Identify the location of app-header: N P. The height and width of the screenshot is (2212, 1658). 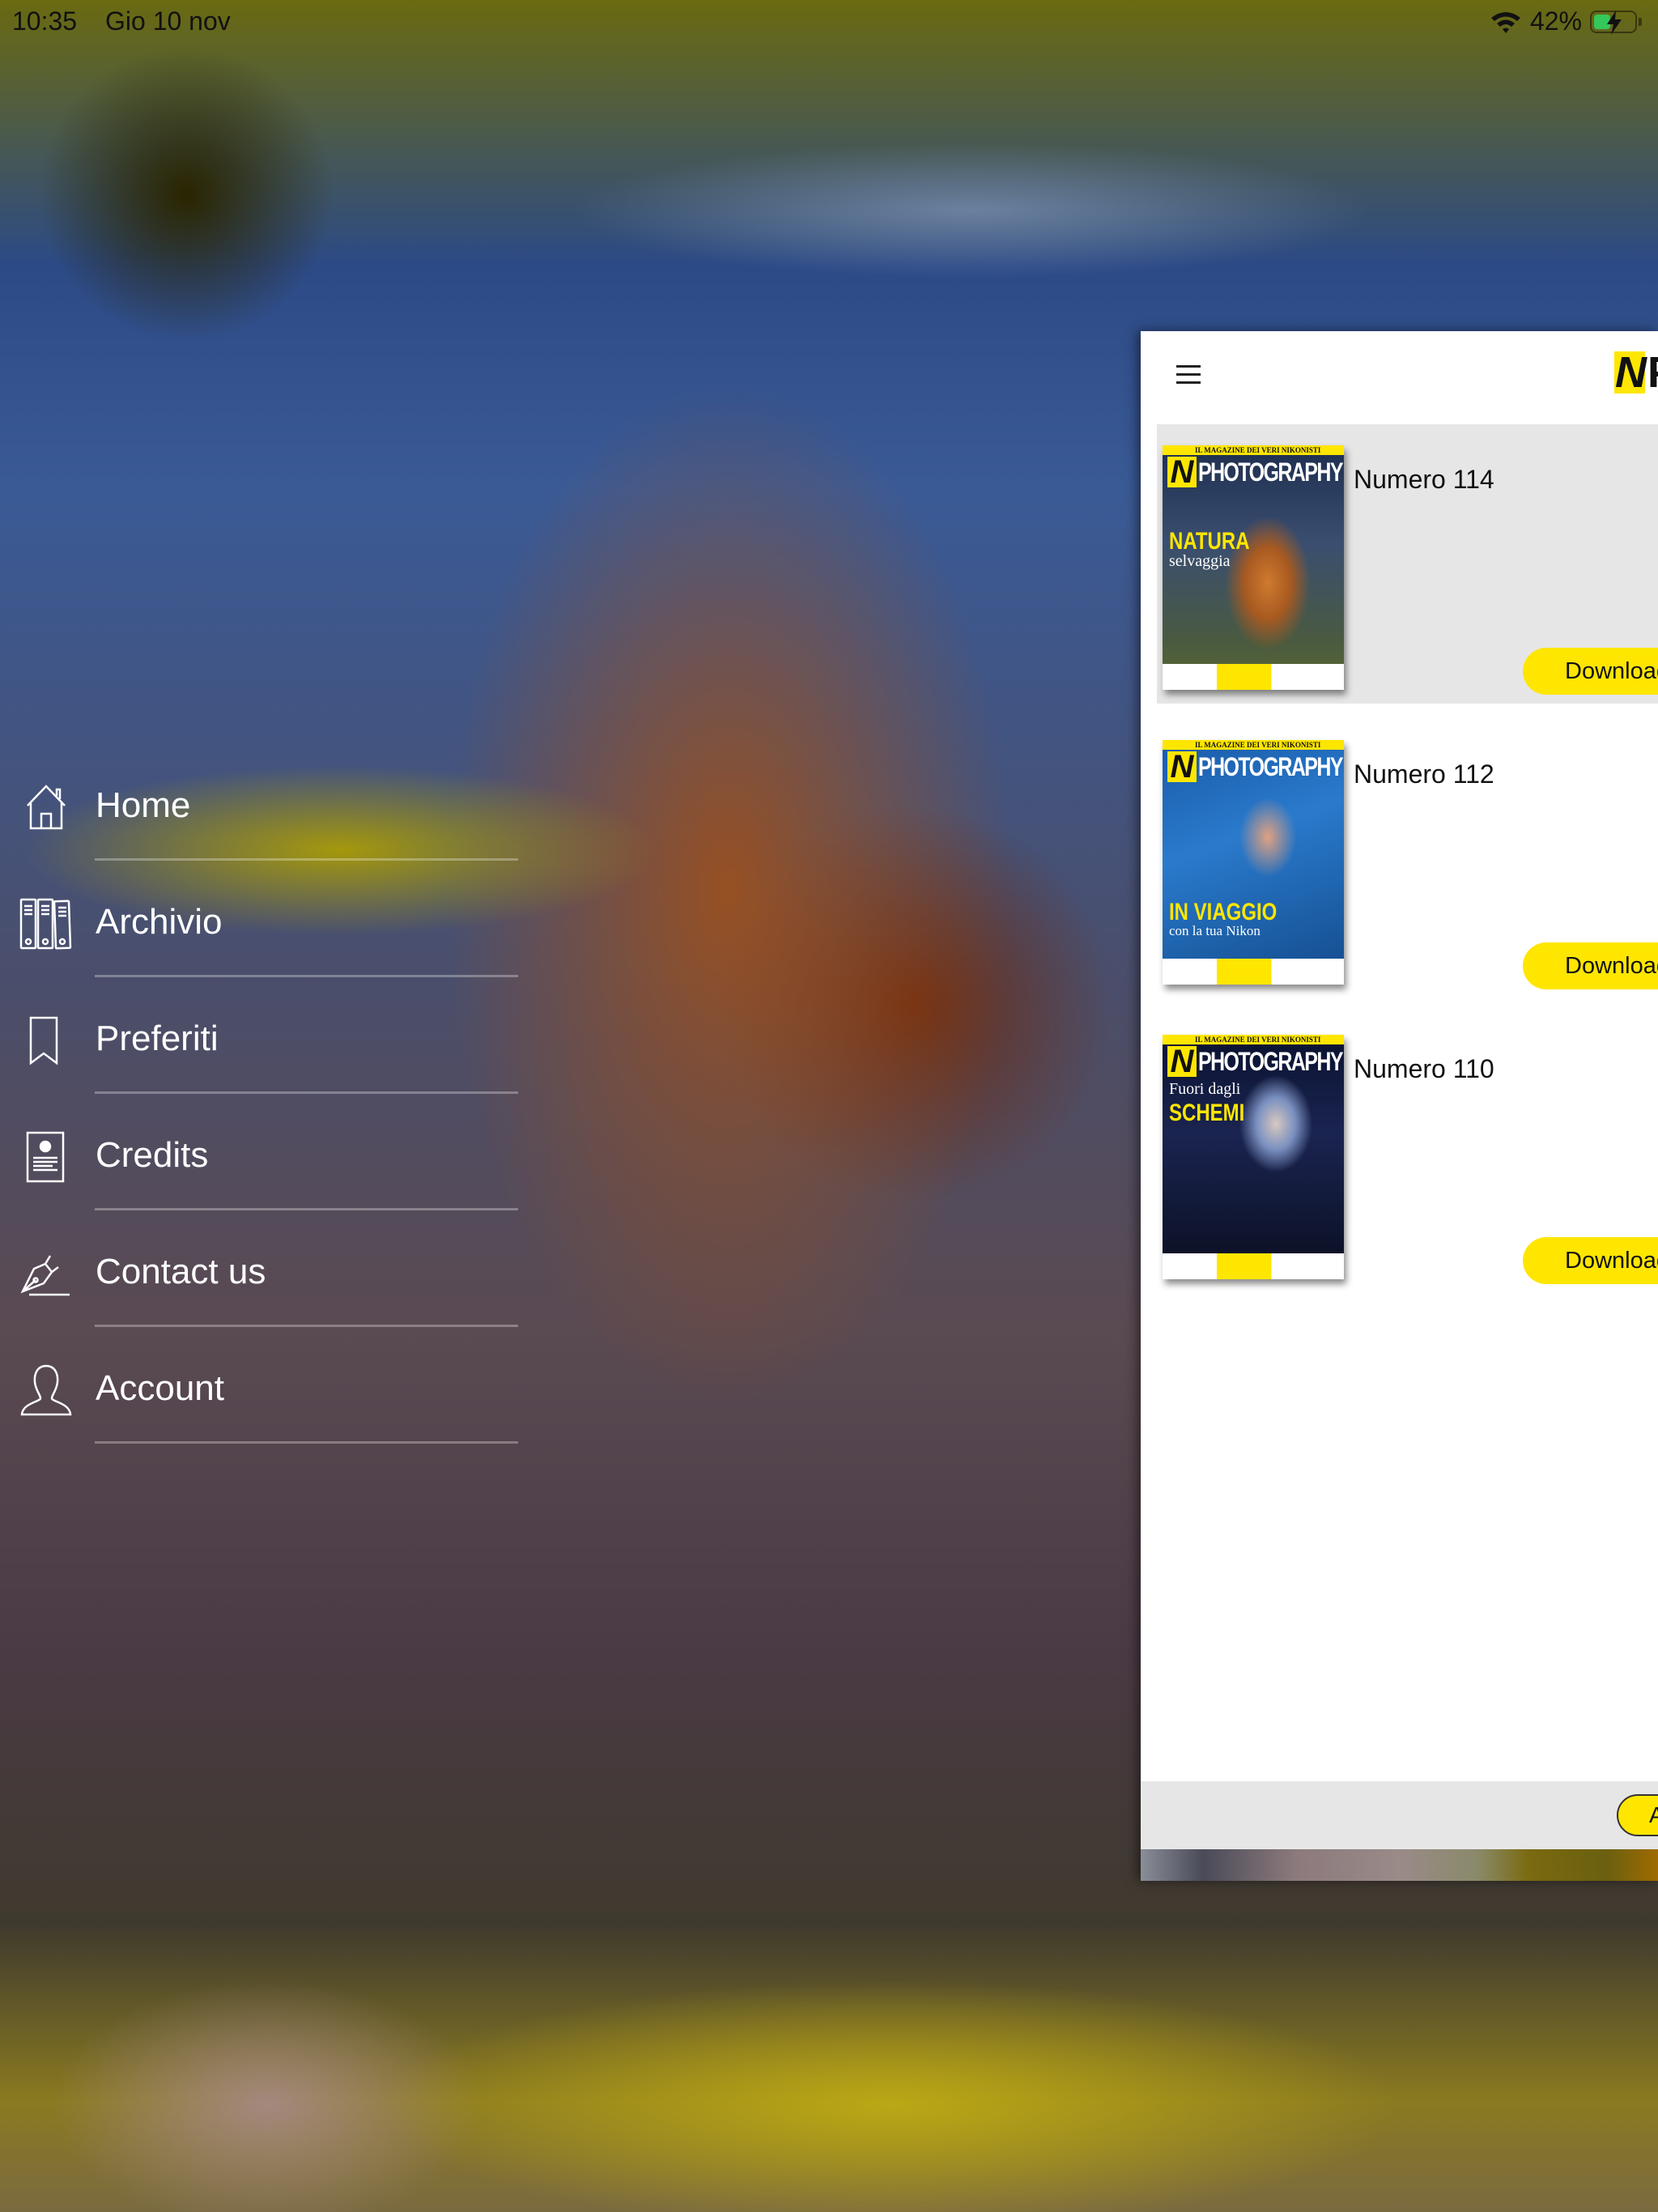
(1399, 378).